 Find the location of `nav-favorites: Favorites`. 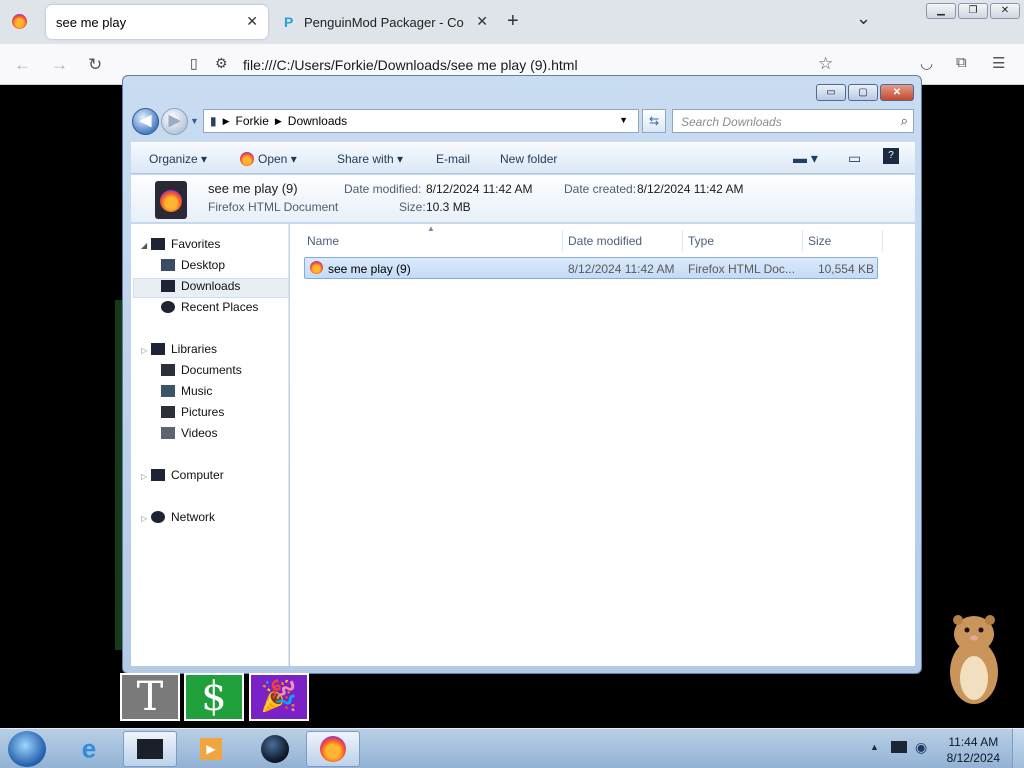

nav-favorites: Favorites is located at coordinates (185, 244).